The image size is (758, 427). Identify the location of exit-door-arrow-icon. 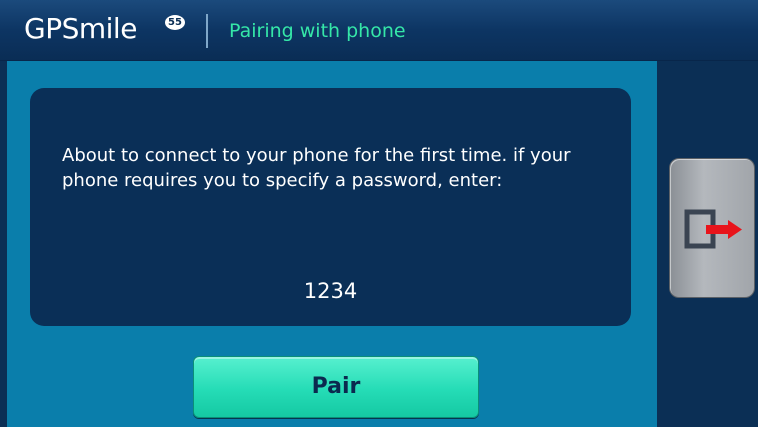
(713, 229).